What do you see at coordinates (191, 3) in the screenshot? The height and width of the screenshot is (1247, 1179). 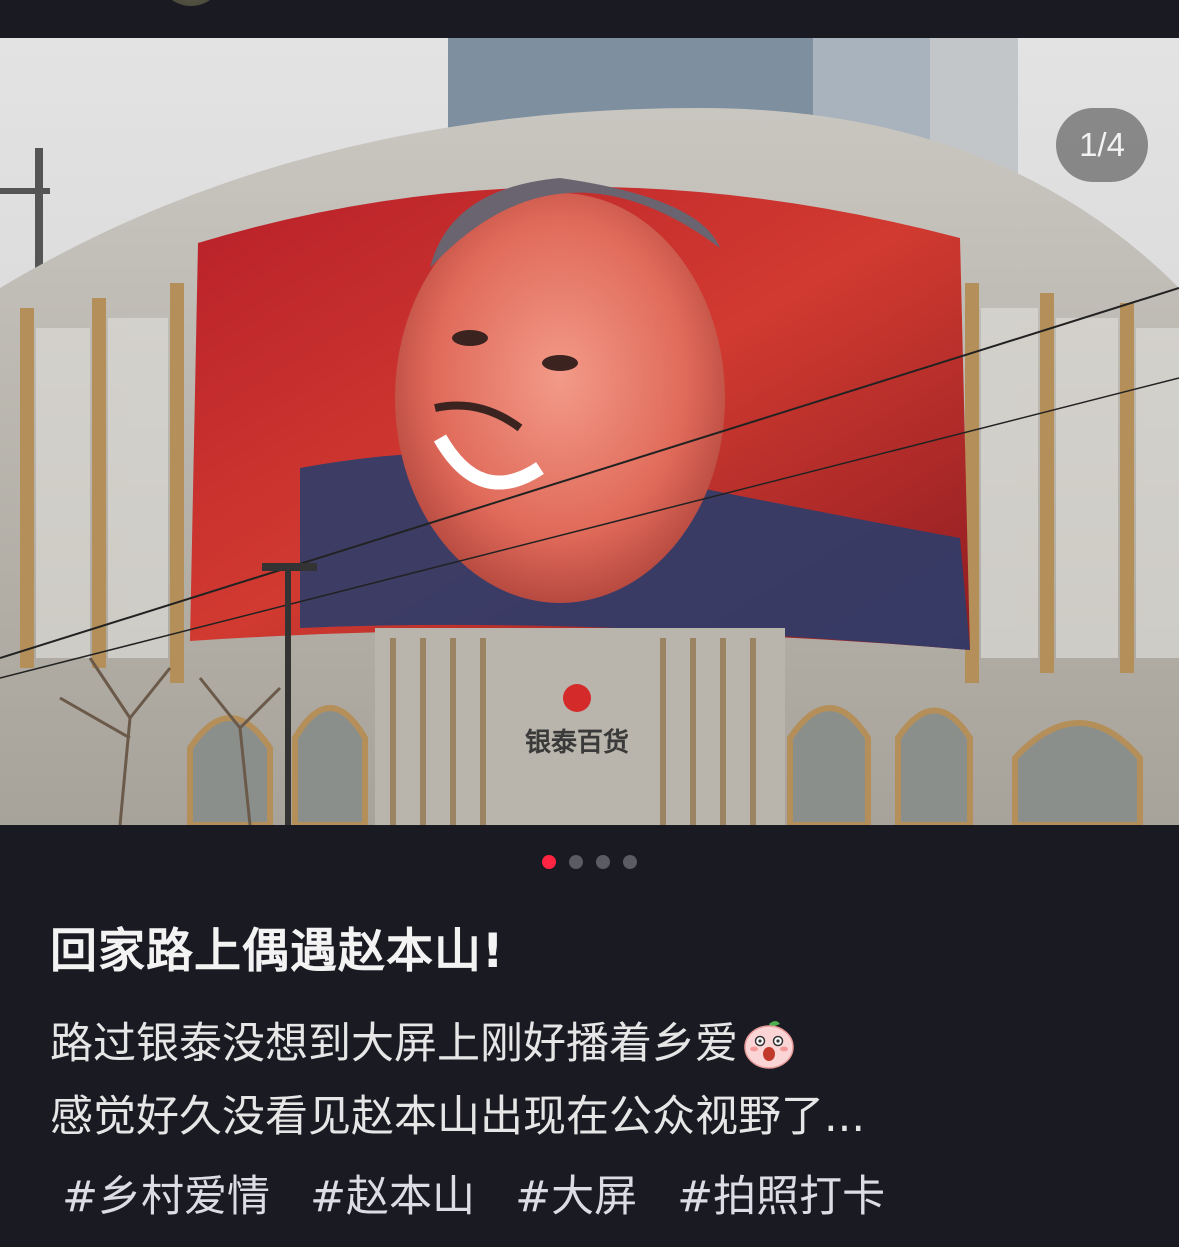 I see `user-avatar` at bounding box center [191, 3].